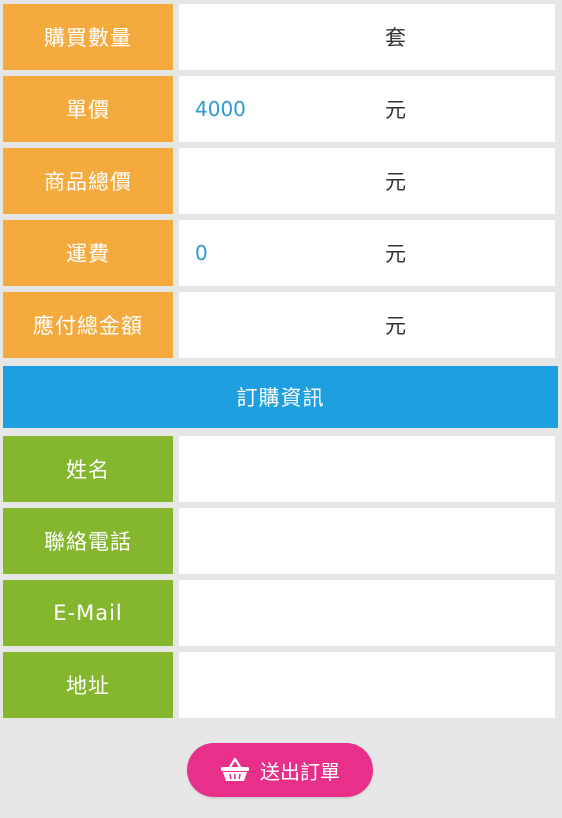 This screenshot has height=818, width=562. I want to click on phone-row: 聯絡電話, so click(281, 542).